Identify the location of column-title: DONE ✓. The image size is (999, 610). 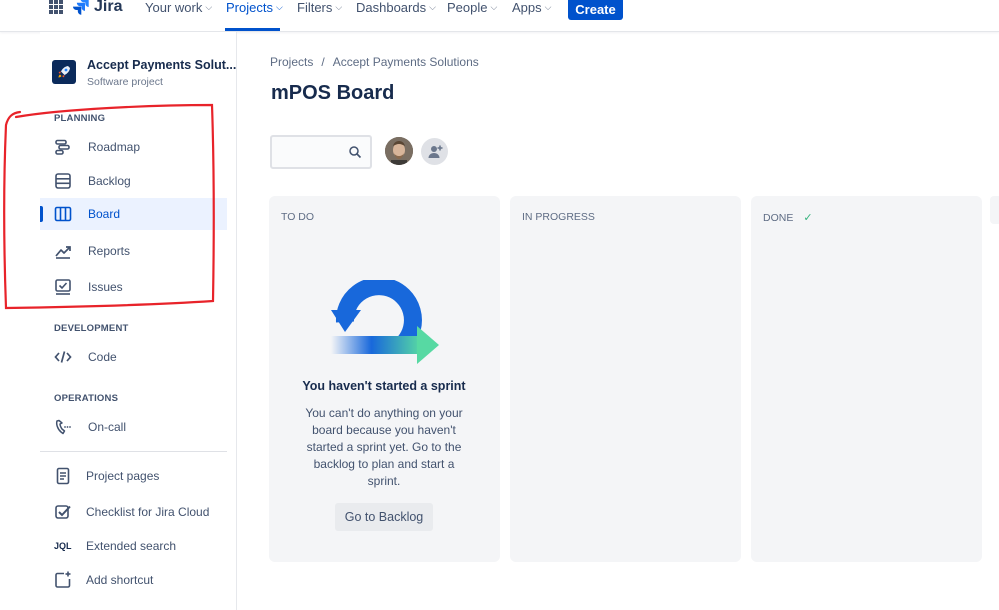
(788, 218).